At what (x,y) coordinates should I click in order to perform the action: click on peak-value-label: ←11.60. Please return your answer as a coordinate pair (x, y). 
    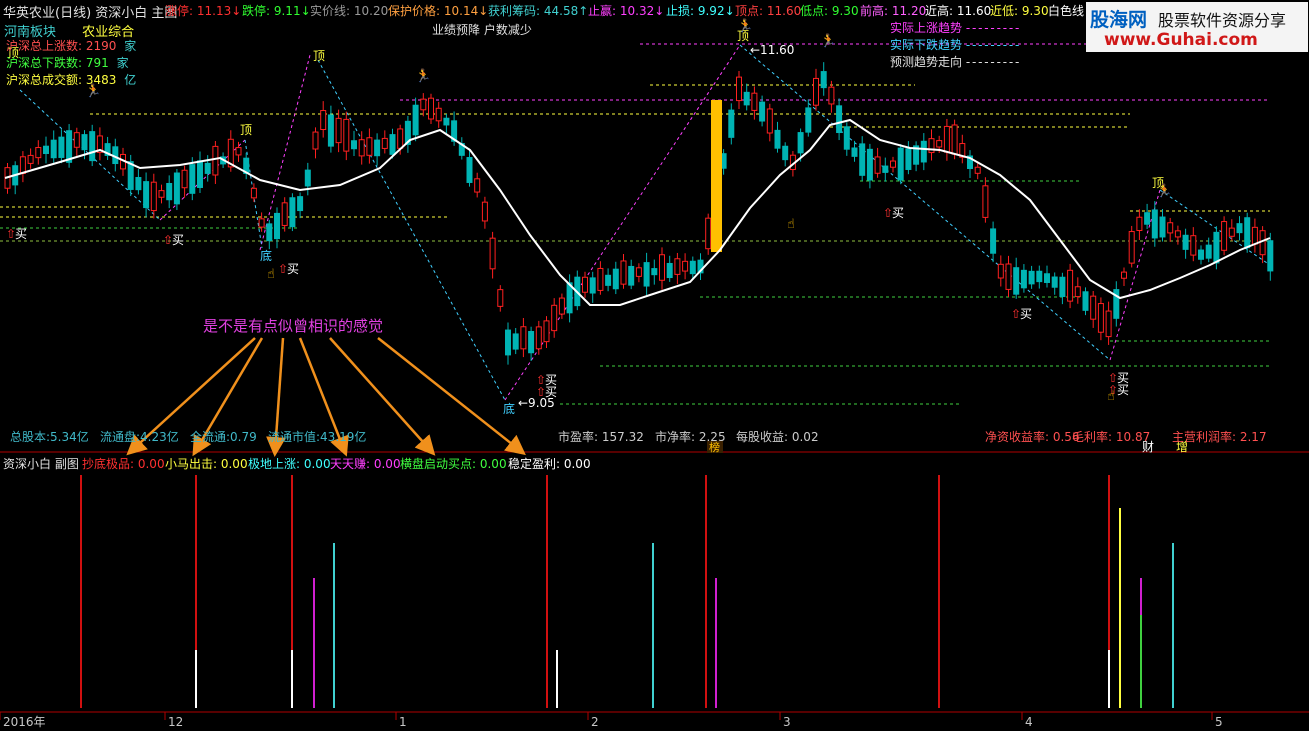
    Looking at the image, I should click on (772, 50).